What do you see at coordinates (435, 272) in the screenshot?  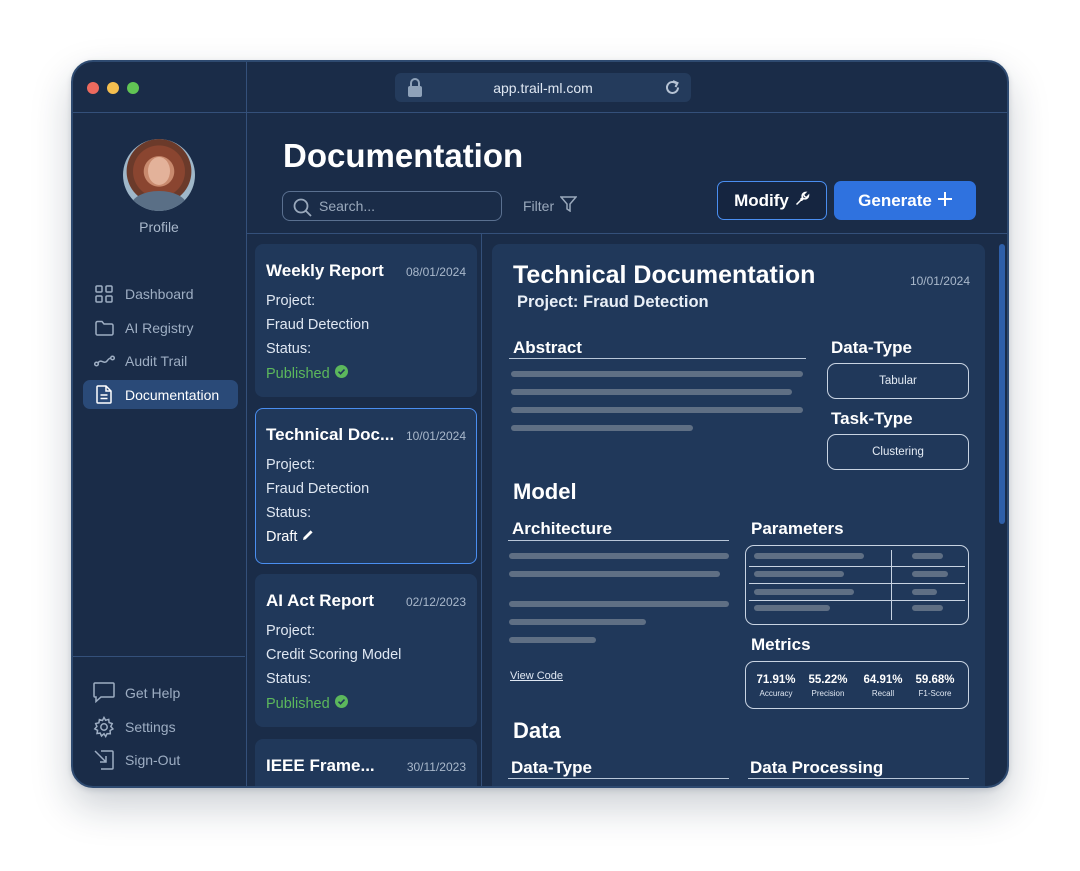 I see `card-date: 08/01/2024` at bounding box center [435, 272].